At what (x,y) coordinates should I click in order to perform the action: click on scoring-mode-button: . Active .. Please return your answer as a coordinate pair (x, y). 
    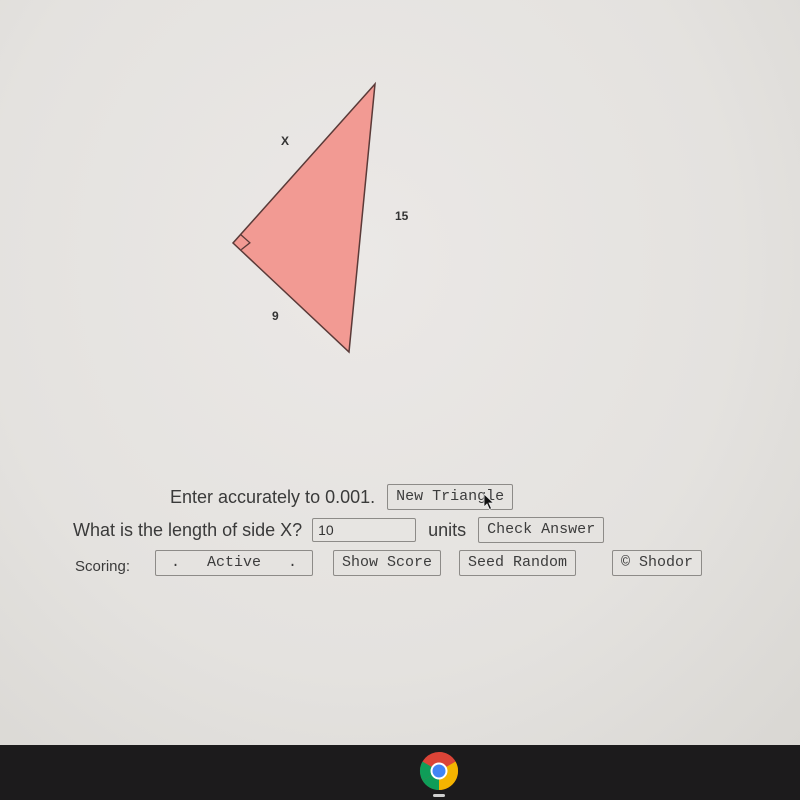
    Looking at the image, I should click on (234, 563).